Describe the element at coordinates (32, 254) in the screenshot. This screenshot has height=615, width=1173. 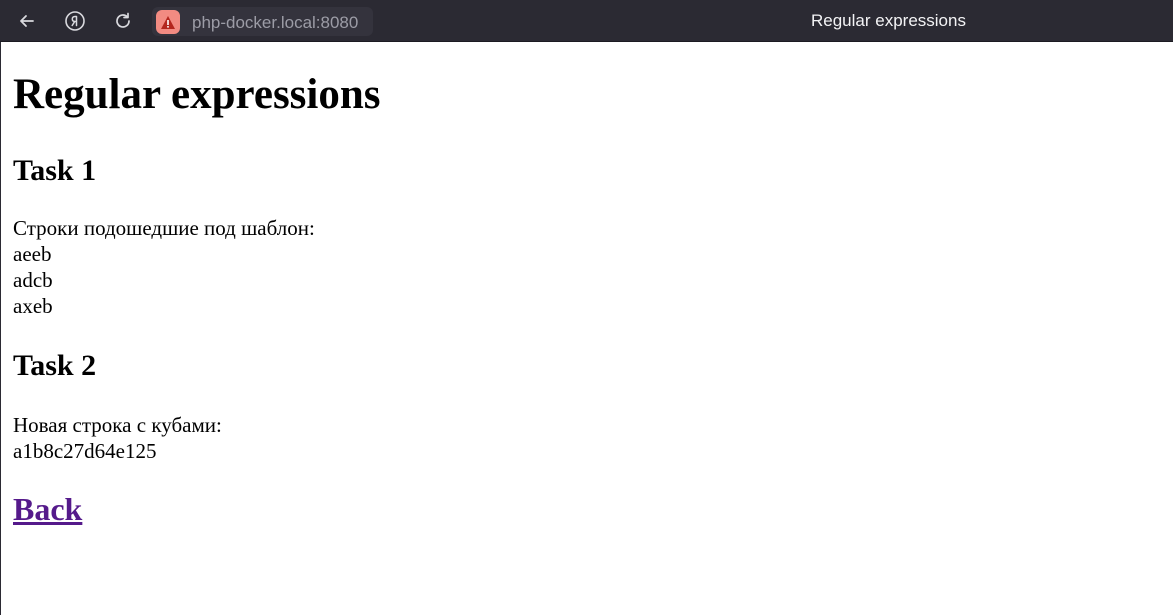
I see `task1-match: aeeb` at that location.